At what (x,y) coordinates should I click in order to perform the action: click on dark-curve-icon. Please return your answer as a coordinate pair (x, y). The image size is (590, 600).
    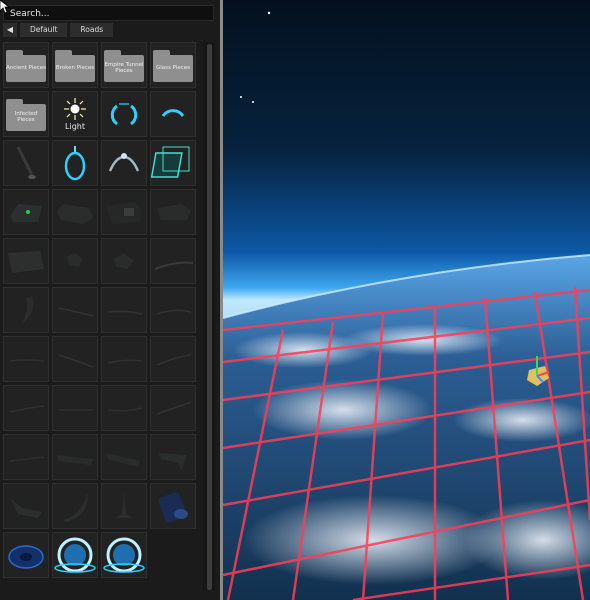
    Looking at the image, I should click on (75, 507).